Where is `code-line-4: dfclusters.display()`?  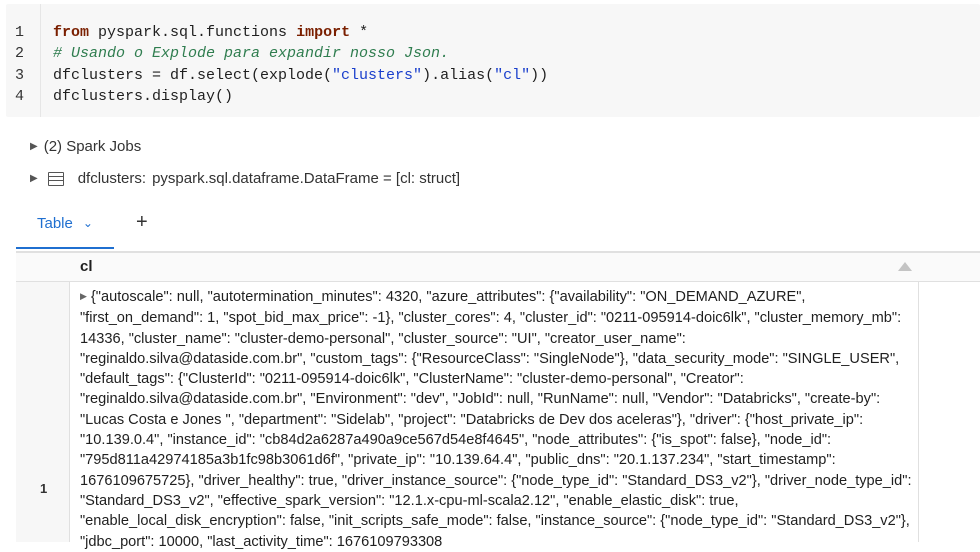 code-line-4: dfclusters.display() is located at coordinates (143, 96).